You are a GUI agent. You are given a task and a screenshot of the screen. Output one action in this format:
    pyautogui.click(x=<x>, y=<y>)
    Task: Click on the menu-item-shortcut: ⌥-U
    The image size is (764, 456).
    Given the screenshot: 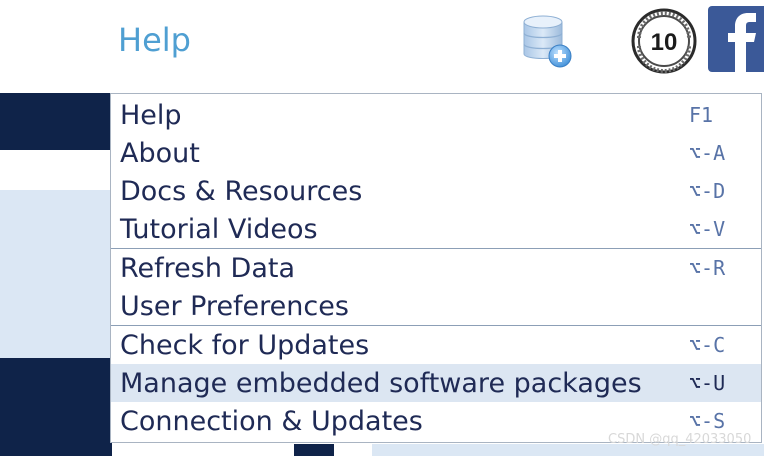 What is the action you would take?
    pyautogui.click(x=707, y=383)
    